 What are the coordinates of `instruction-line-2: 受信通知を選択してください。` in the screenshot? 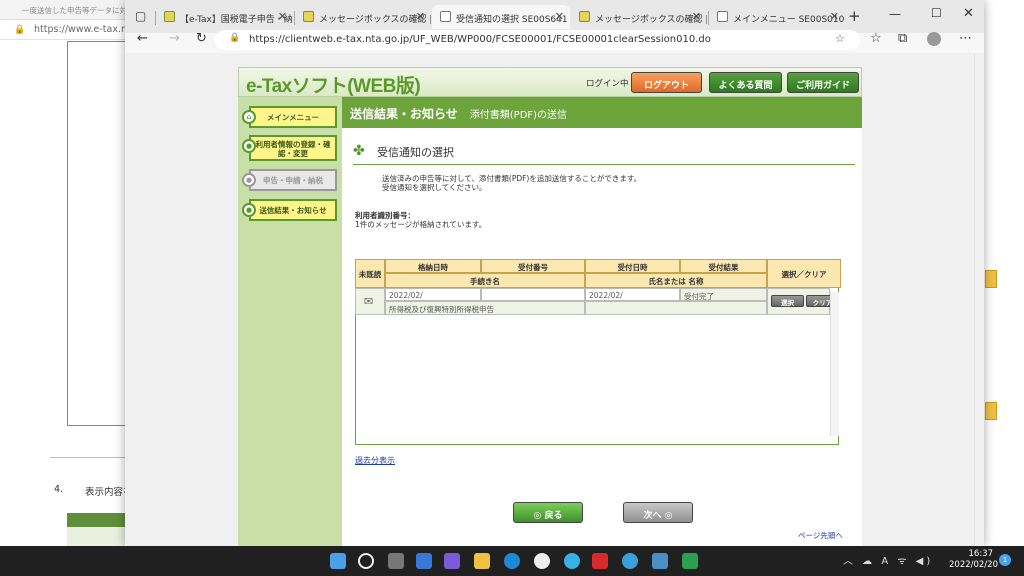 It's located at (434, 187).